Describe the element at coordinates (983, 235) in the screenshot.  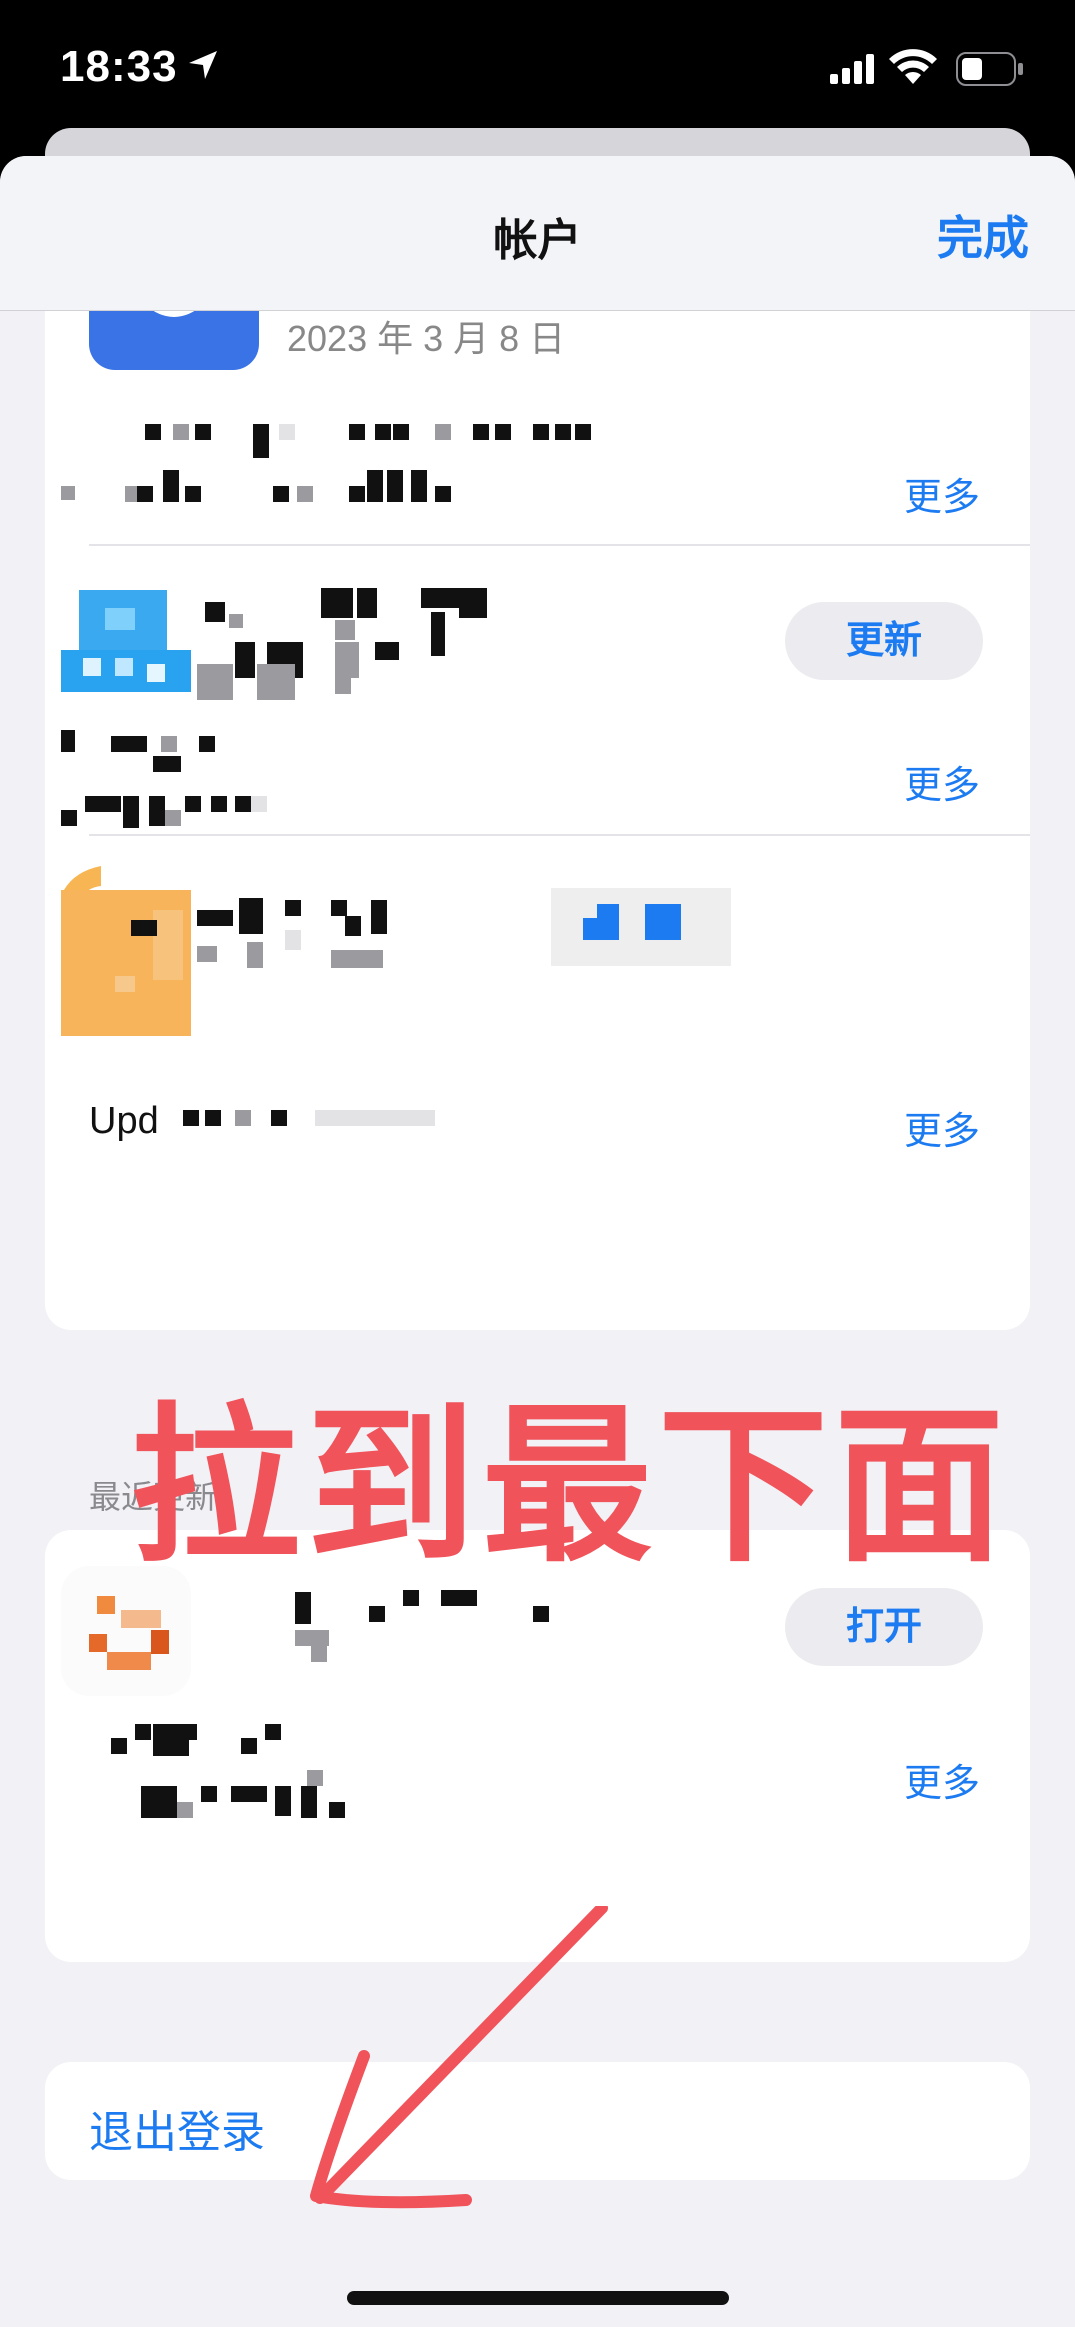
I see `done-button: 完成` at that location.